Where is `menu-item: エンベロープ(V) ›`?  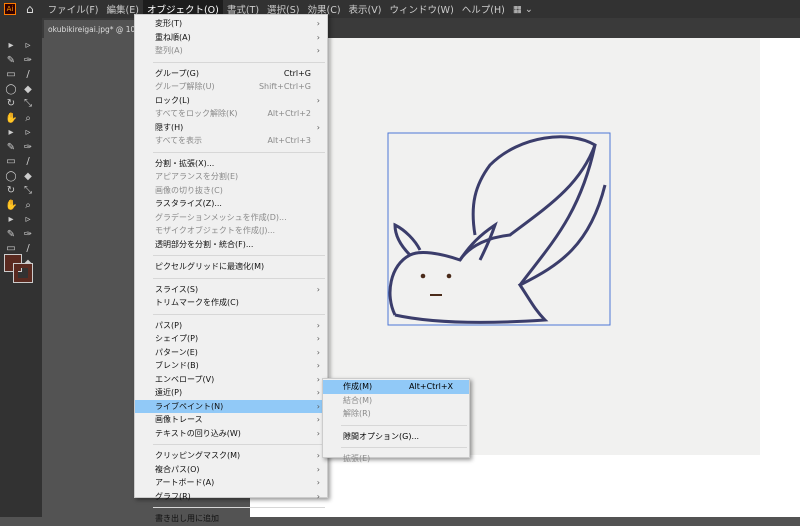
menu-item: エンベロープ(V) › is located at coordinates (231, 380).